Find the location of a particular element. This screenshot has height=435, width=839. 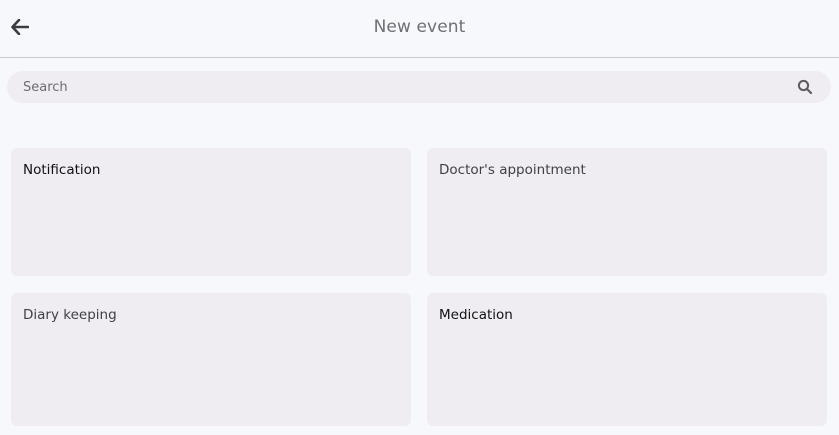

event-card-medication: Medication is located at coordinates (627, 359).